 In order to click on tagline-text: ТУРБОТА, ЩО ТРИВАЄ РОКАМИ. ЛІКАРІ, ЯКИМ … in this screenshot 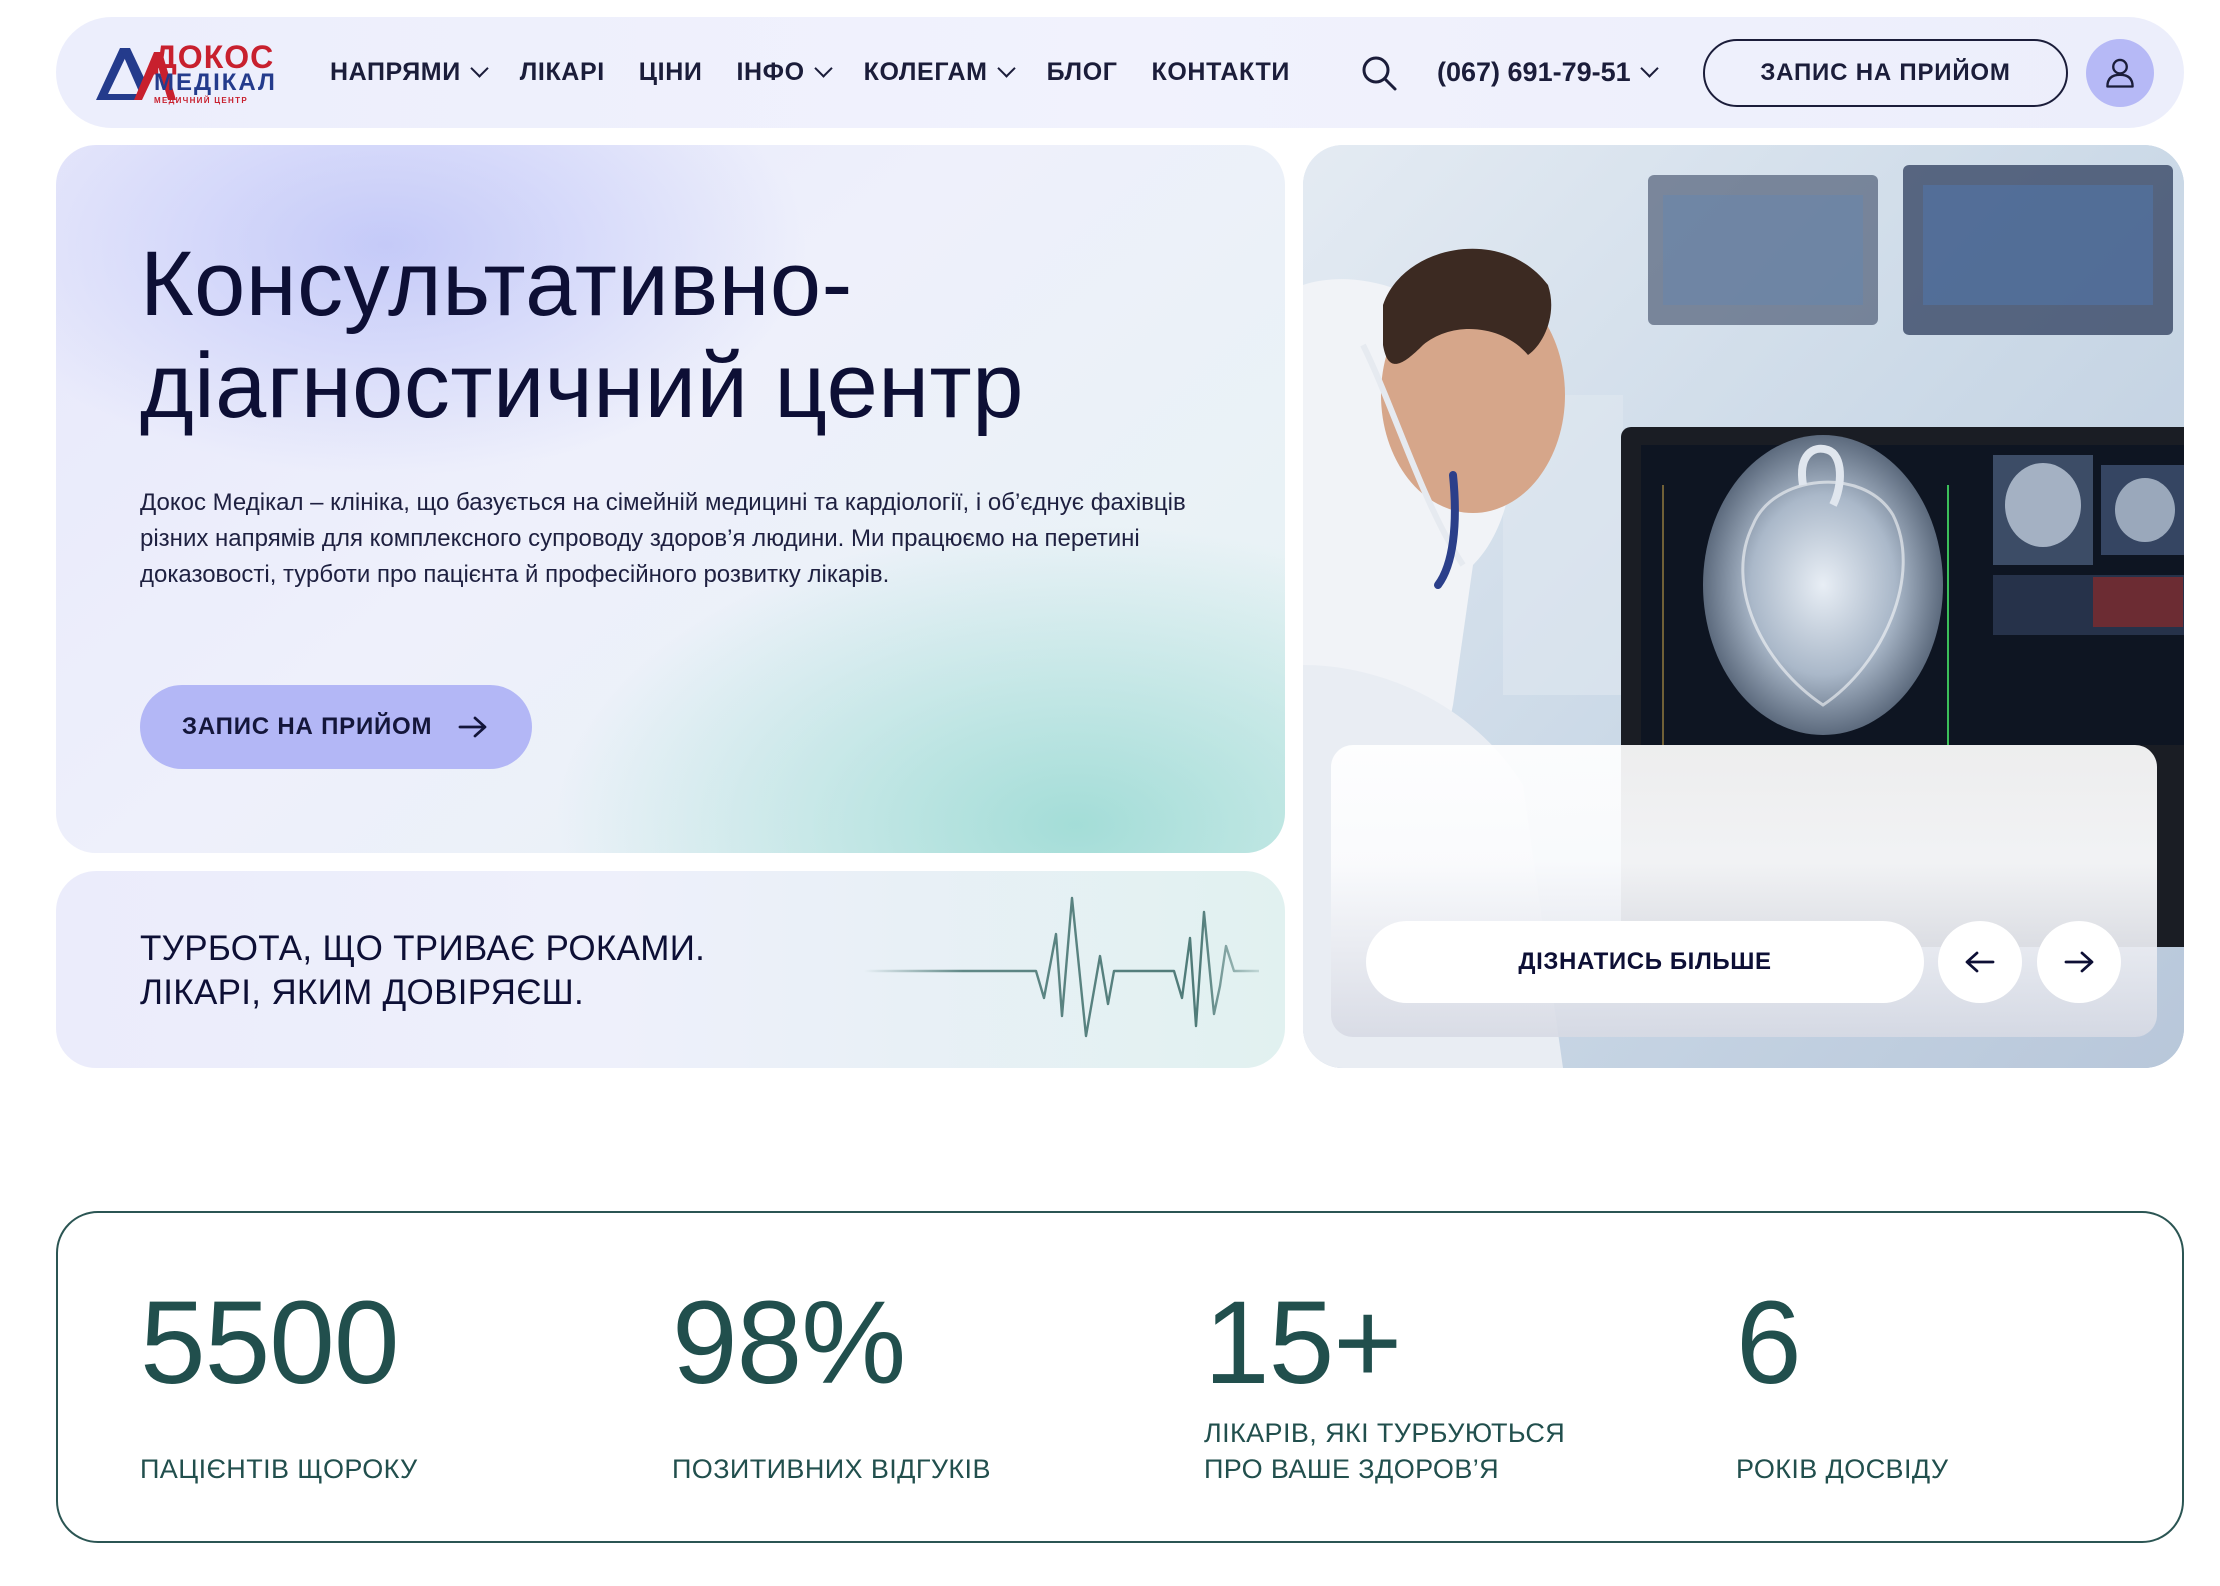, I will do `click(422, 971)`.